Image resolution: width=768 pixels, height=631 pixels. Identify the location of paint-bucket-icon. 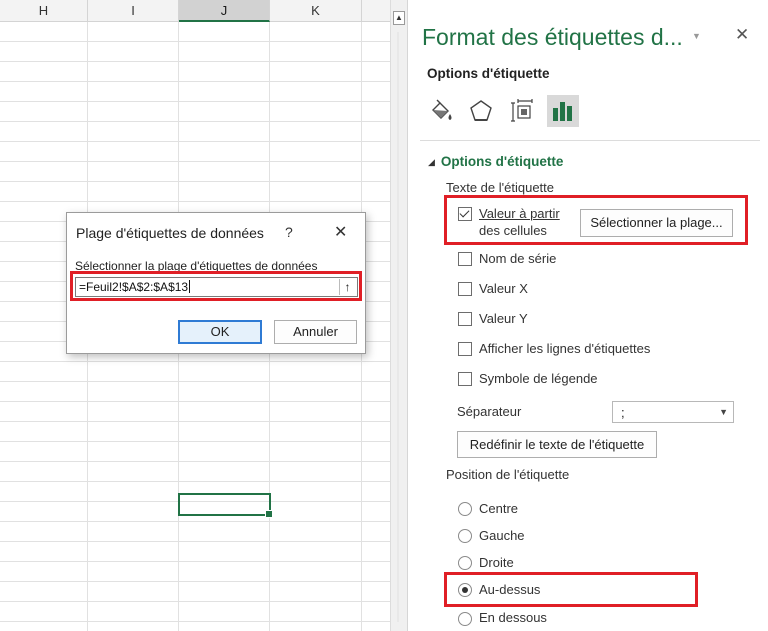
(442, 109).